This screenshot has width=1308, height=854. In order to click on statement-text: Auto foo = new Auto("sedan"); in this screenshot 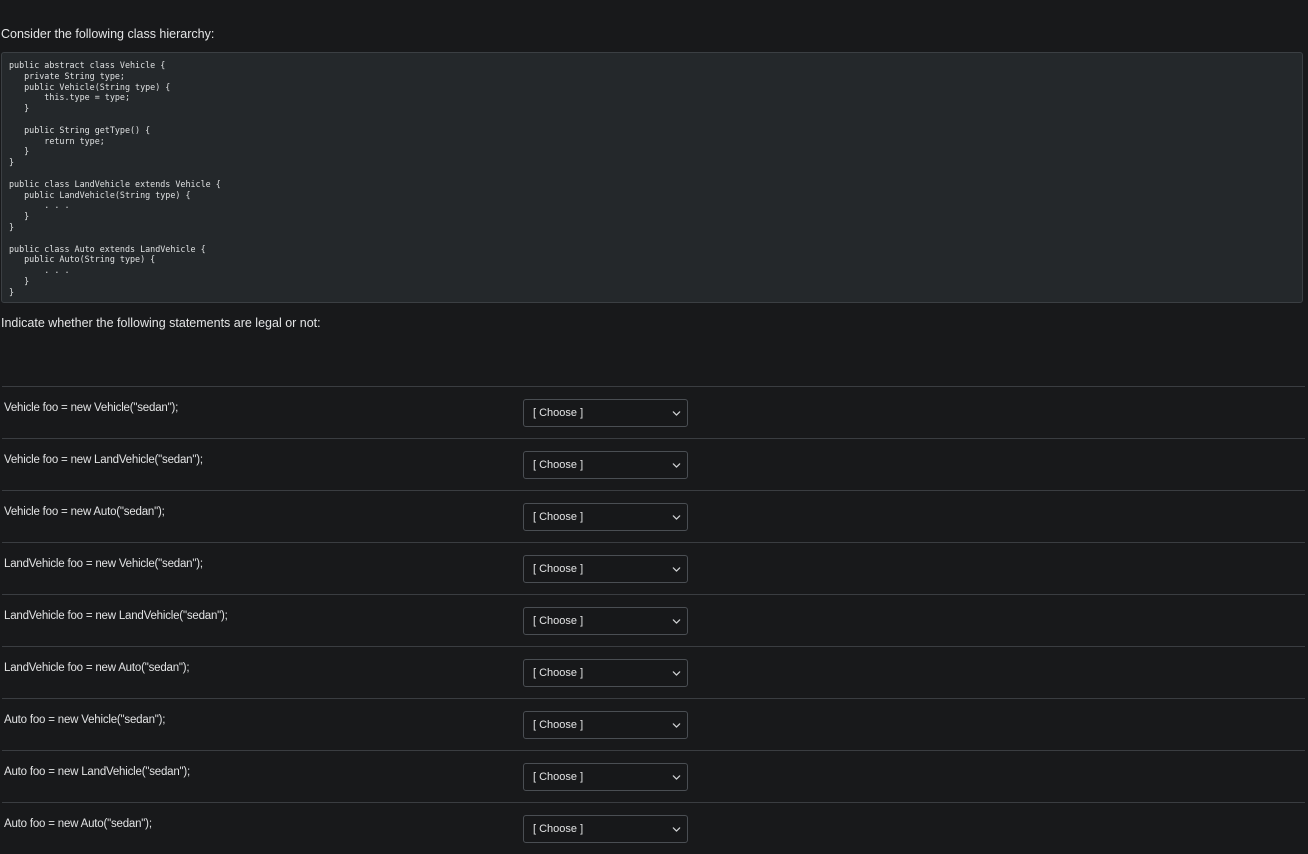, I will do `click(78, 824)`.